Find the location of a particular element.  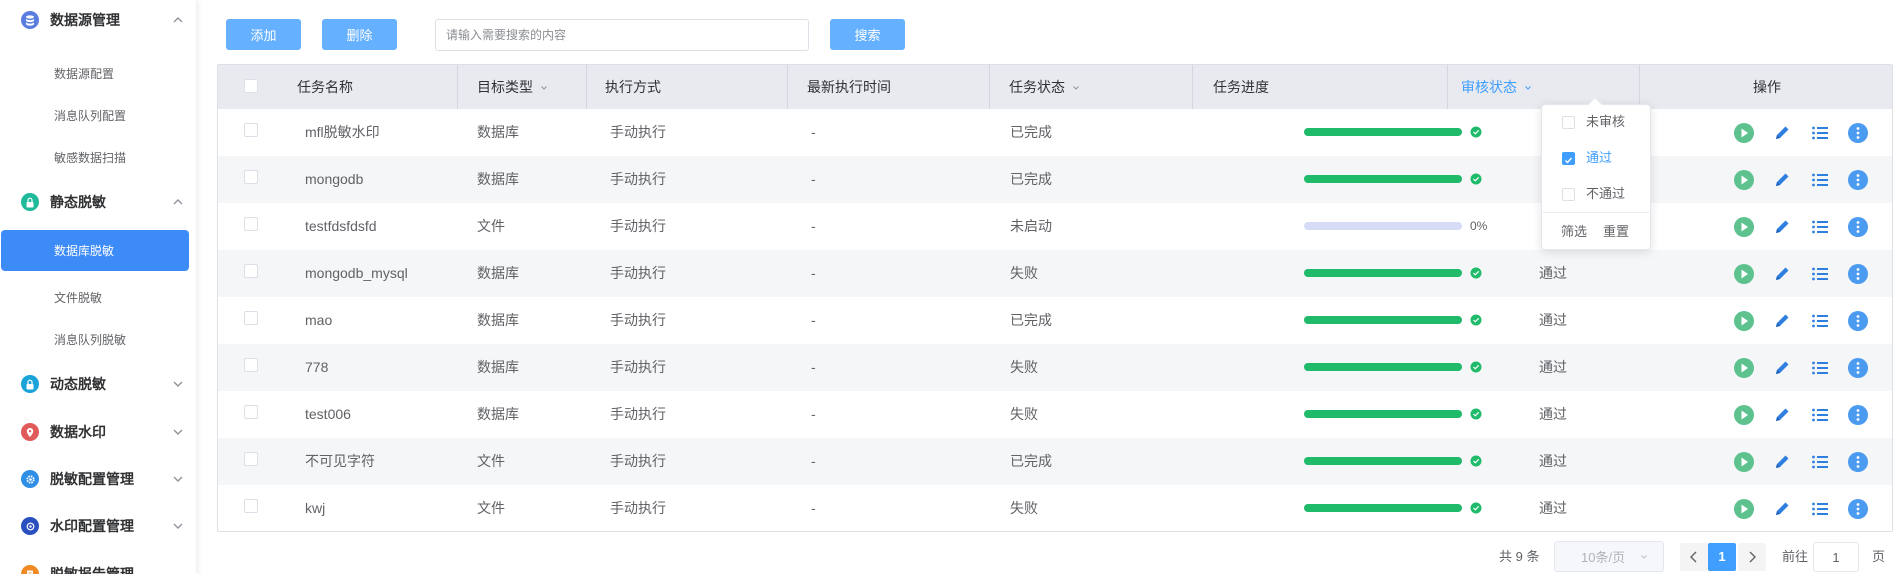

filter-option-failed: 不通过 is located at coordinates (1596, 194).